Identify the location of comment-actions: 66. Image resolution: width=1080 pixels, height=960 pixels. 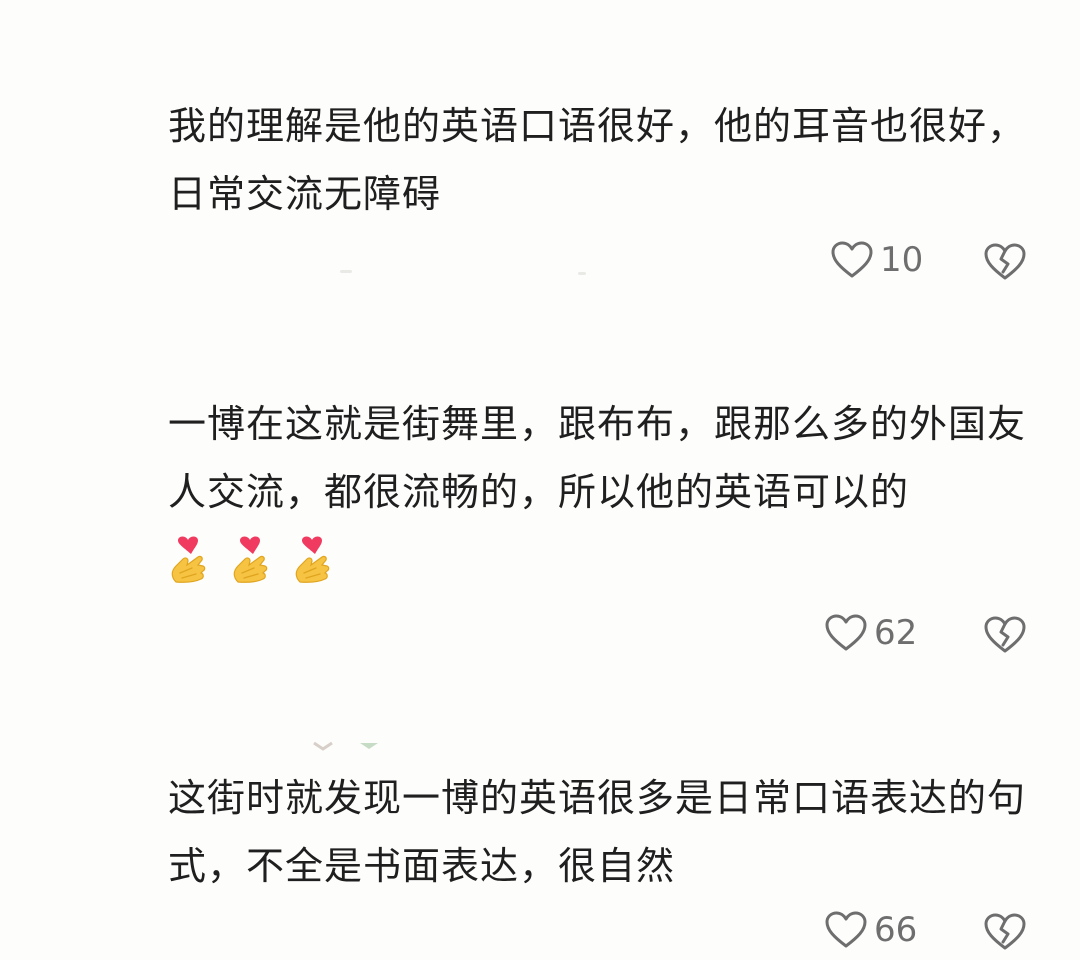
(540, 935).